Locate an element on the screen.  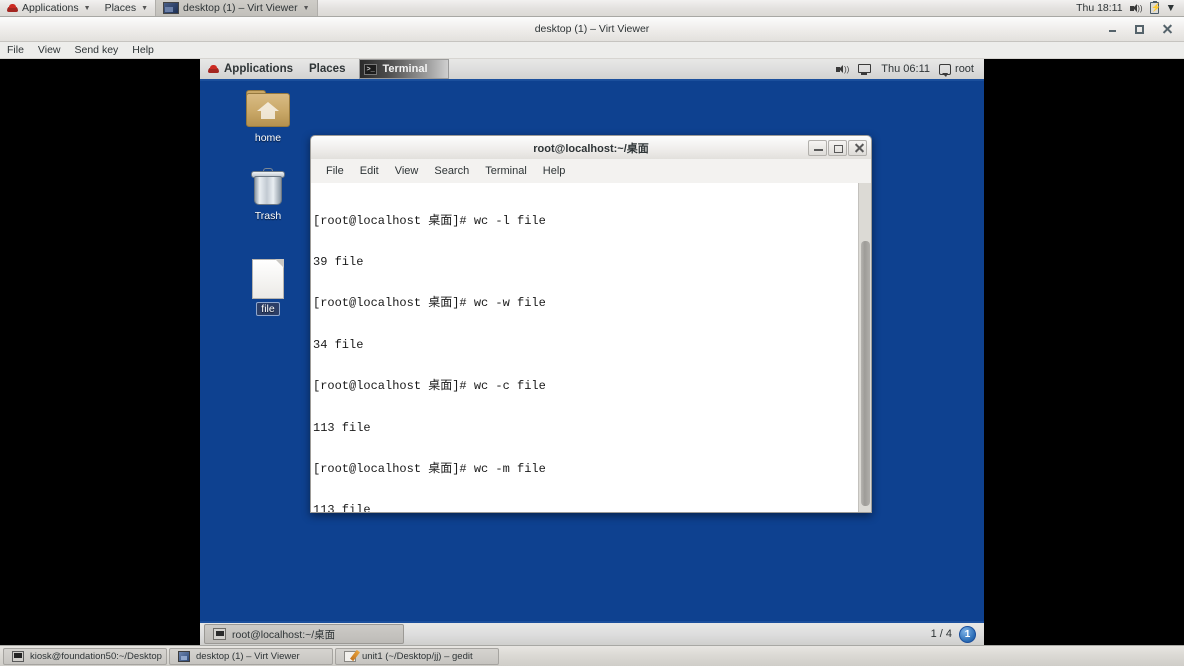
terminal-line: 39 file is located at coordinates (338, 261).